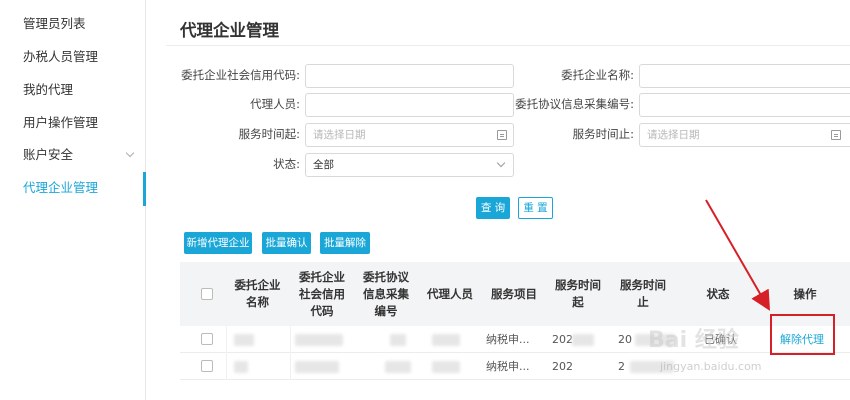 This screenshot has height=400, width=850. I want to click on annotation-highlight-box, so click(802, 334).